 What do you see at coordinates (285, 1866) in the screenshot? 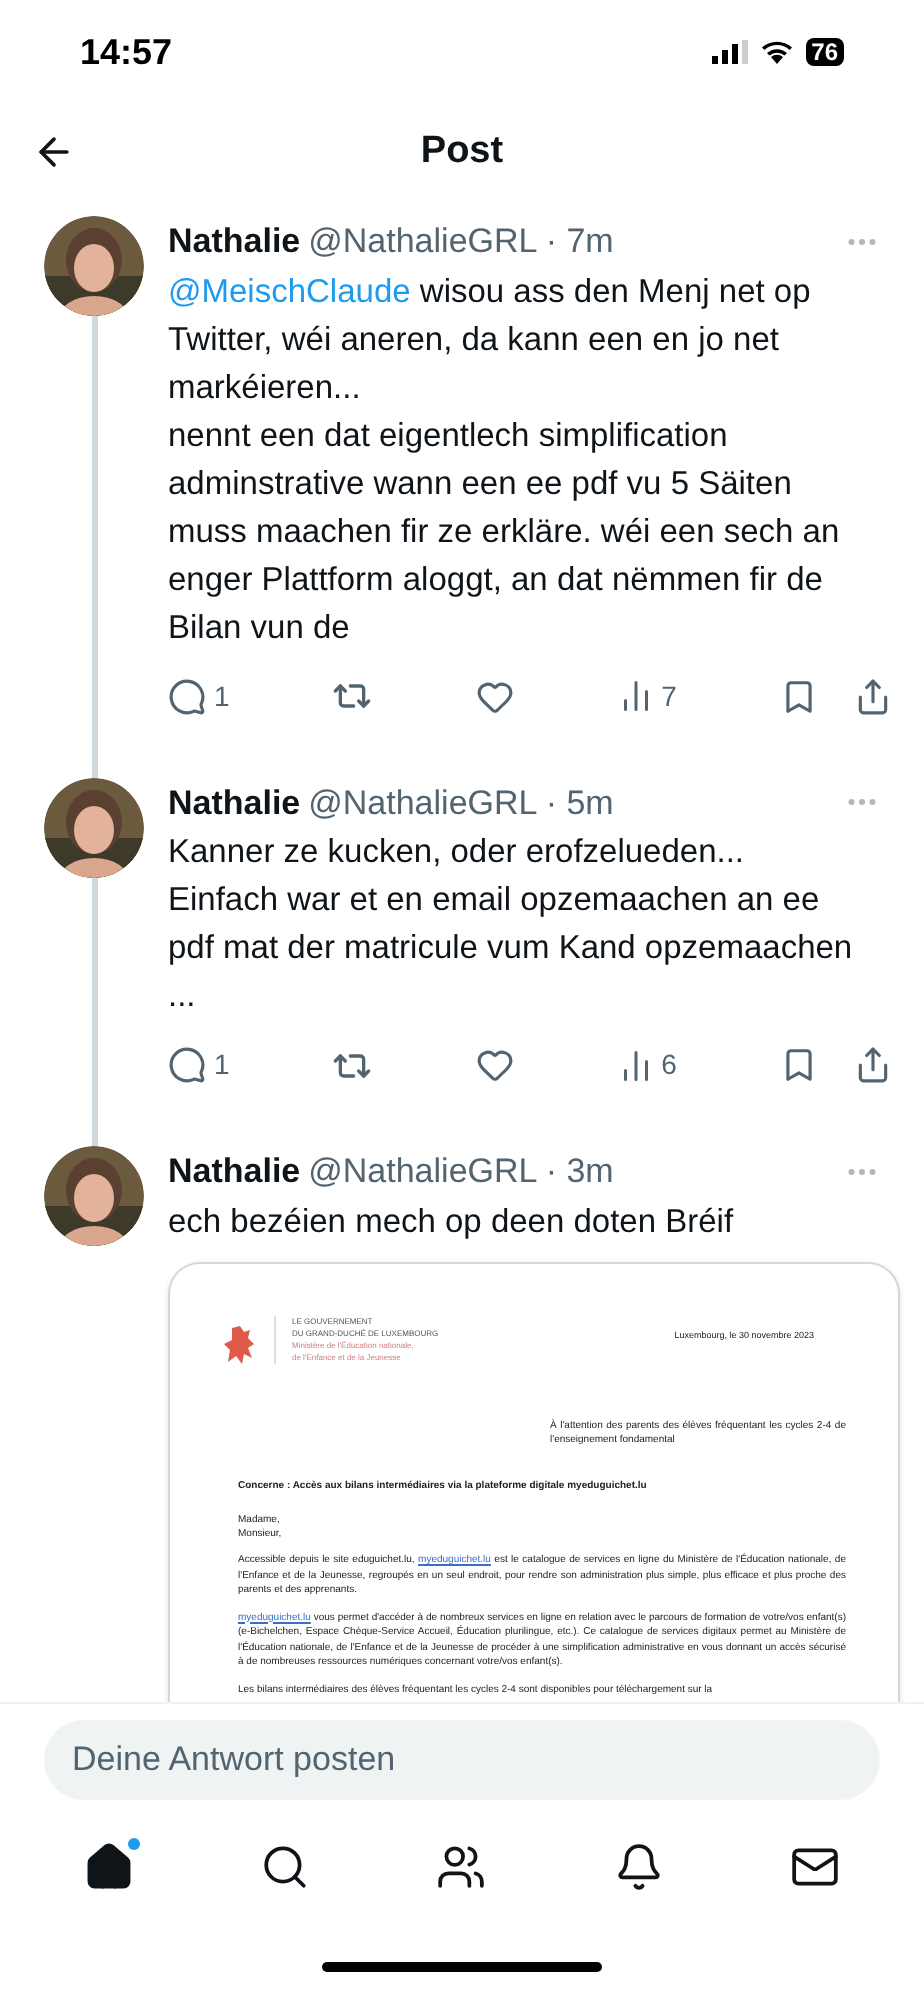
I see `search-icon` at bounding box center [285, 1866].